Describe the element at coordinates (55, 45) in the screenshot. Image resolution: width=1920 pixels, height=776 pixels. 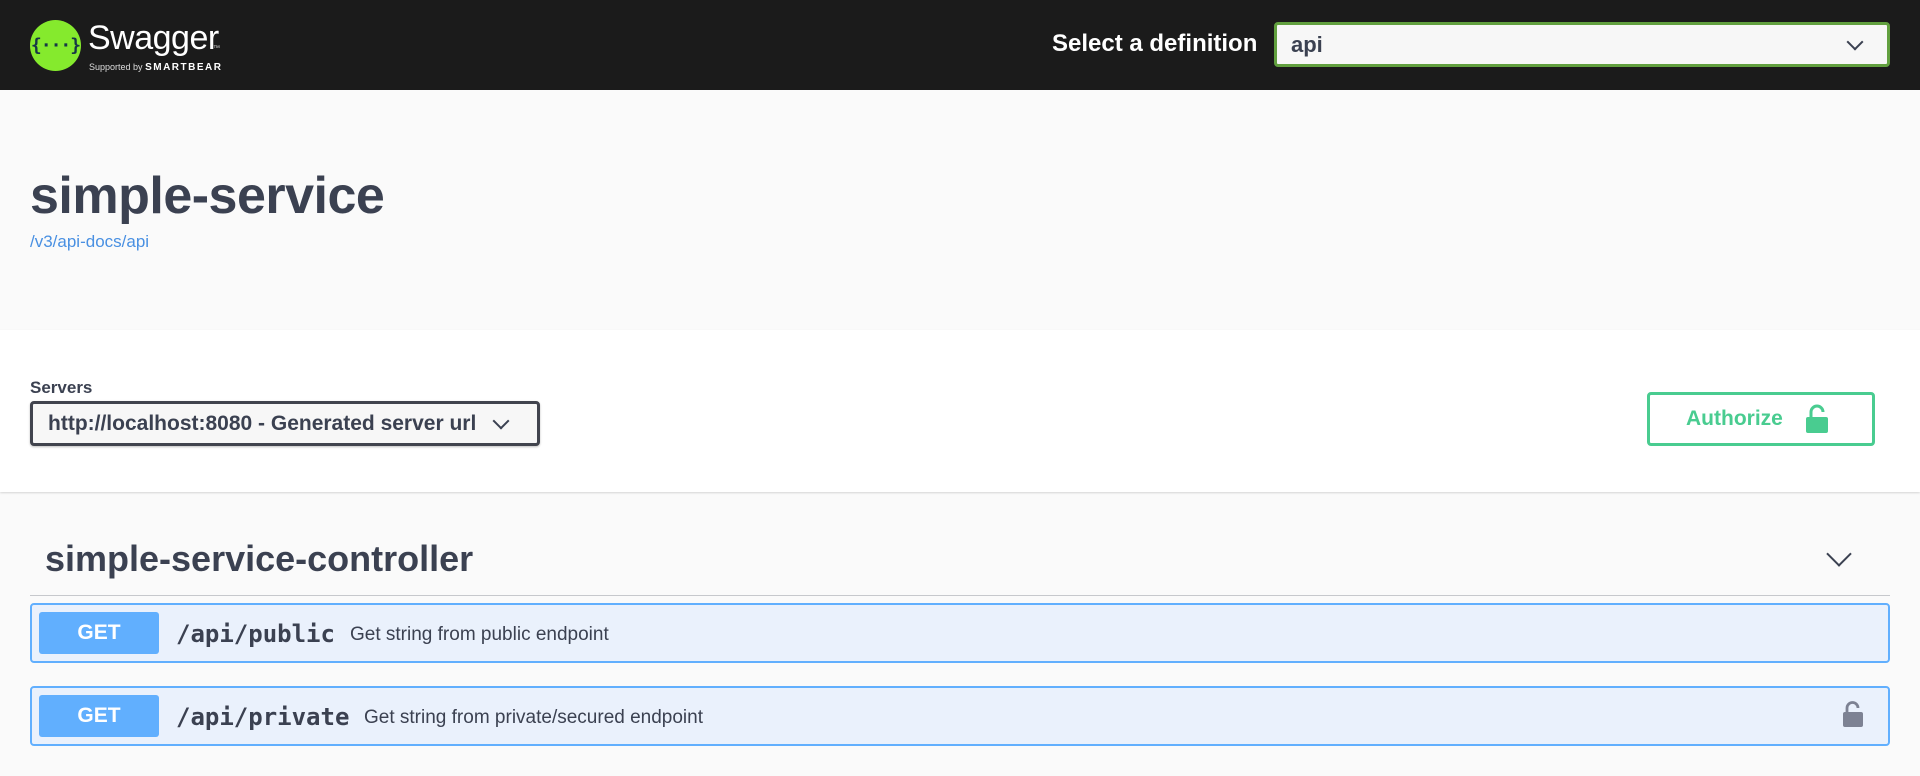
I see `swagger-logo-icon: {···}` at that location.